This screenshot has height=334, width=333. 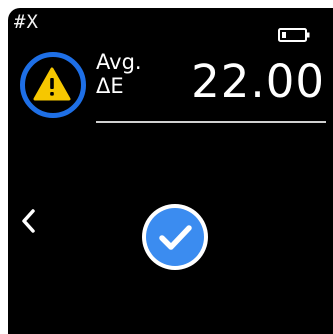 I want to click on metric-value: 22.00, so click(x=258, y=81).